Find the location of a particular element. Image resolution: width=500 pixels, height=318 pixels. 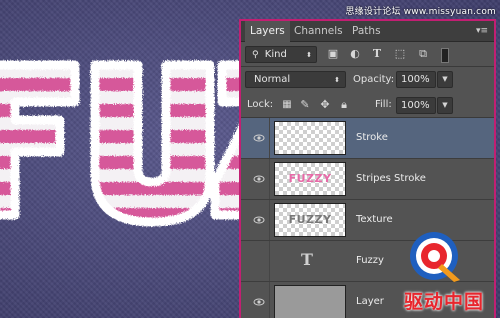

layer-name: Texture is located at coordinates (374, 220).